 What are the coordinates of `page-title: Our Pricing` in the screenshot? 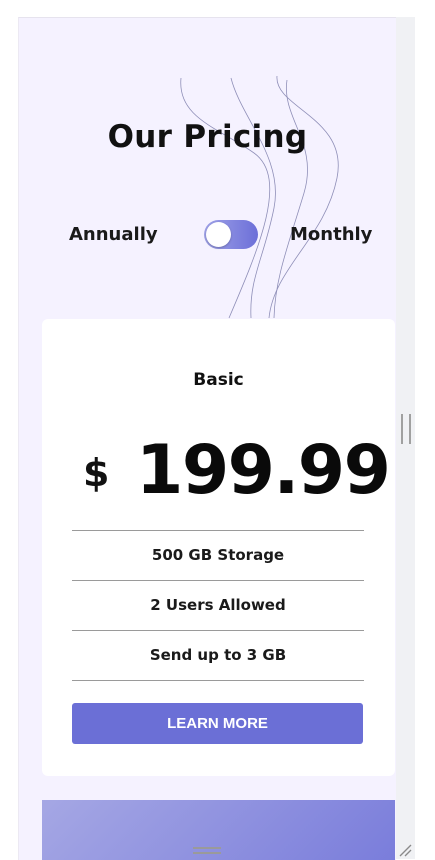 It's located at (207, 137).